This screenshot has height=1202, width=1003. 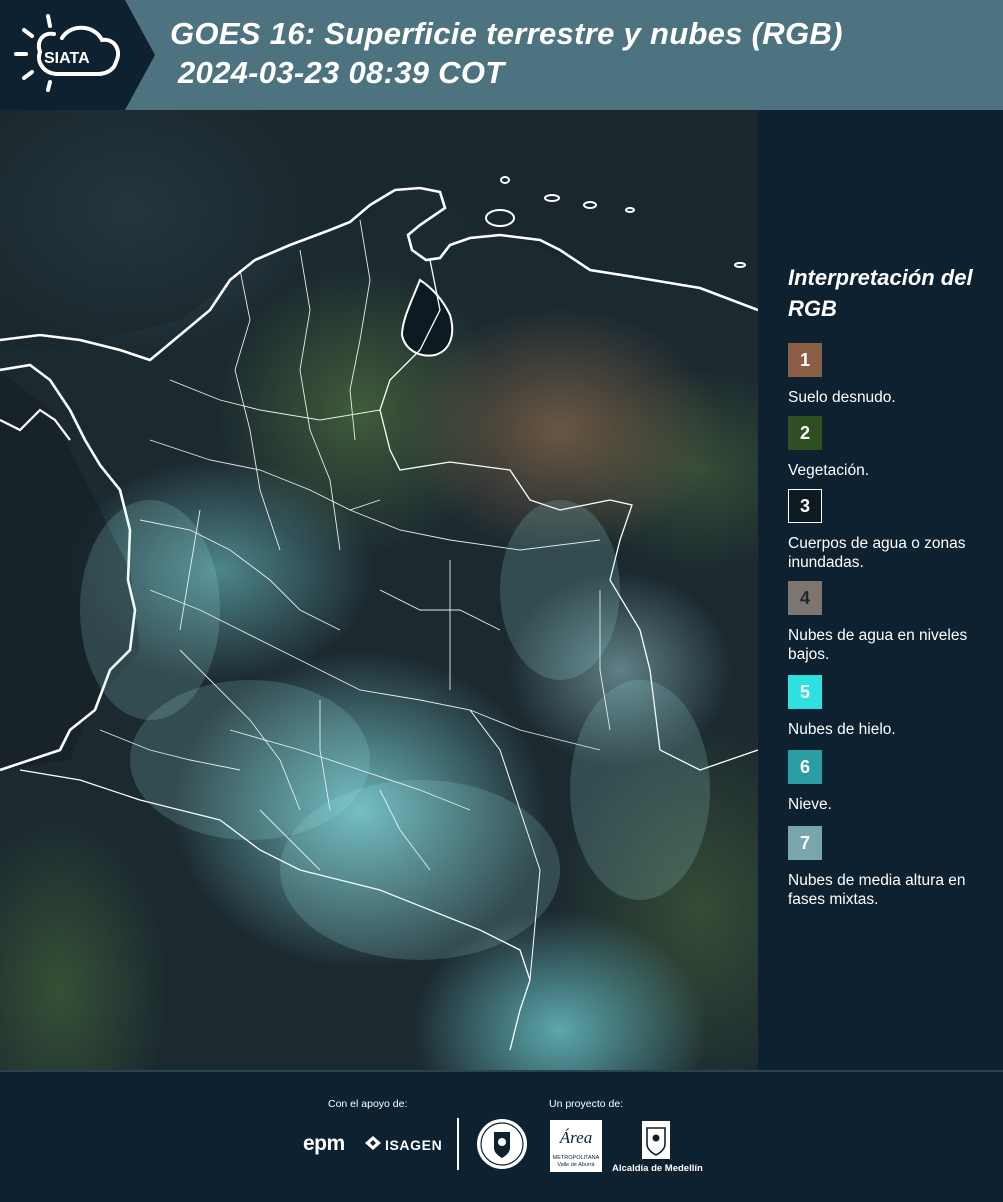 I want to click on seal-icon, so click(x=502, y=1146).